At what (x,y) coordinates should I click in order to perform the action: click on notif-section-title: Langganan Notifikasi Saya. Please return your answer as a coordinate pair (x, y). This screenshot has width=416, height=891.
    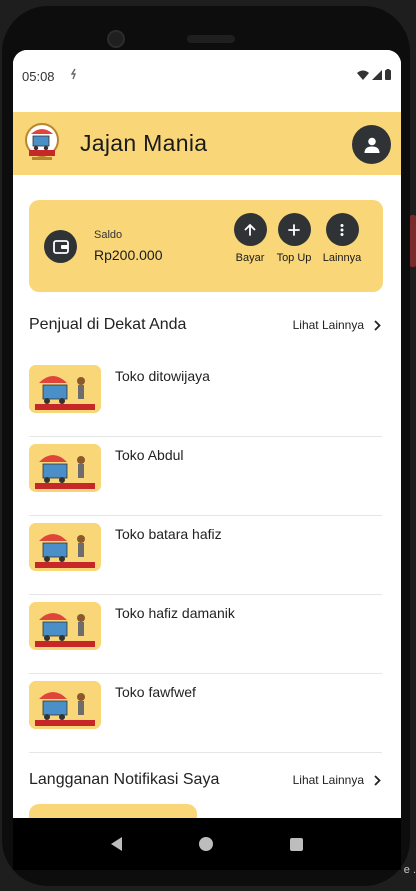
    Looking at the image, I should click on (124, 779).